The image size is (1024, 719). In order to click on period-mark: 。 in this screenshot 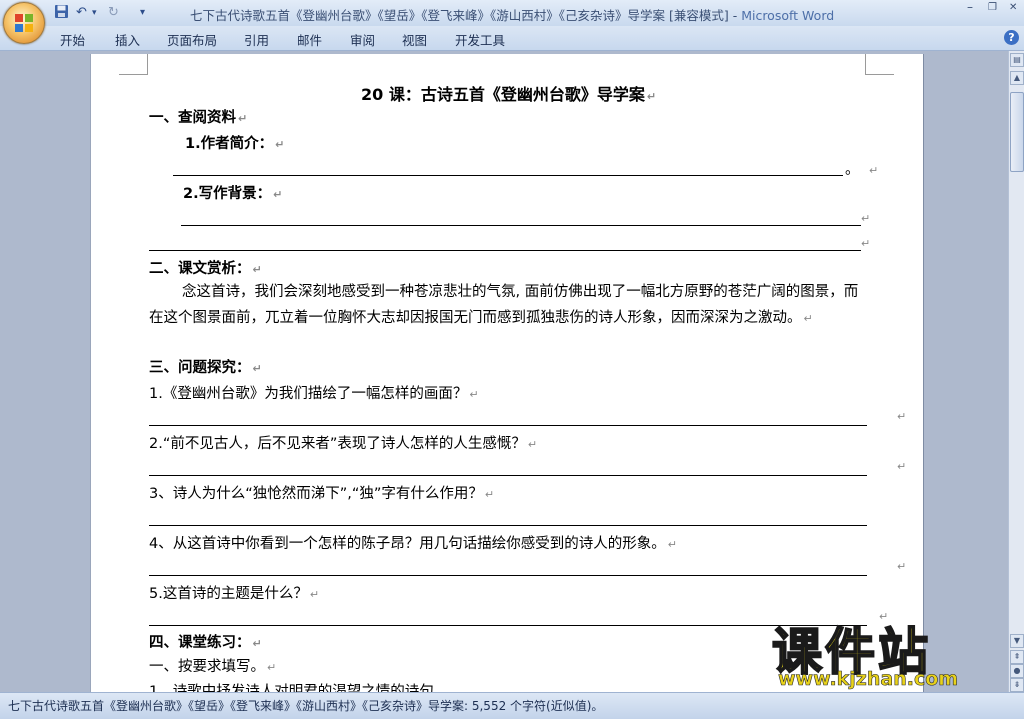, I will do `click(852, 170)`.